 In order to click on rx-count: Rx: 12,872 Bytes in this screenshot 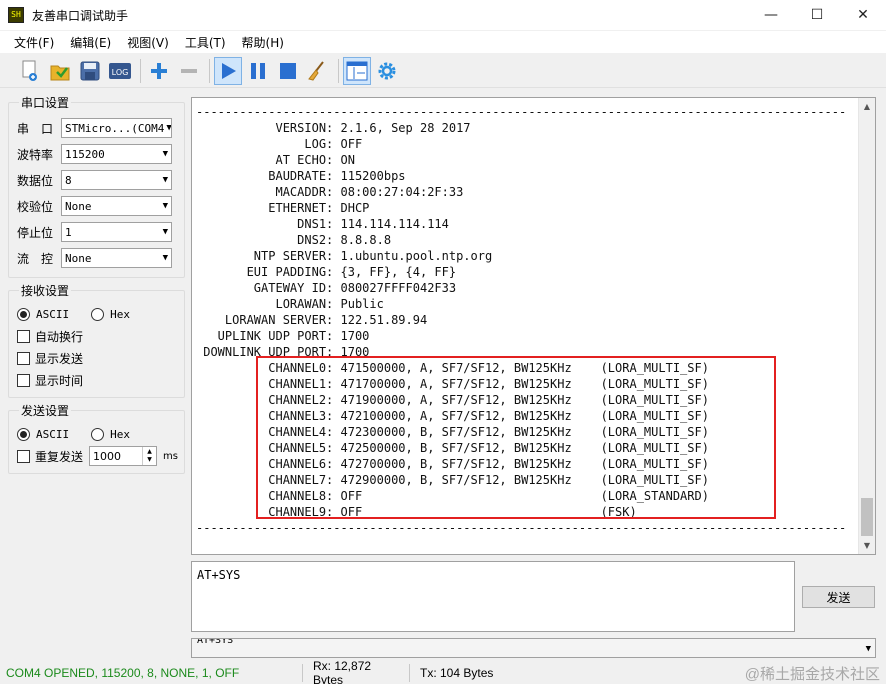, I will do `click(342, 671)`.